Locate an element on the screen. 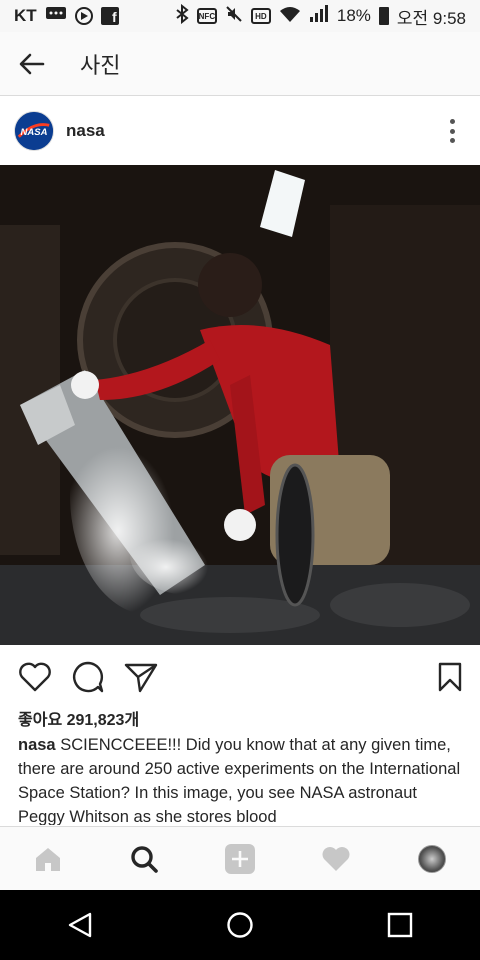 Image resolution: width=480 pixels, height=960 pixels. profile-avatar is located at coordinates (432, 858).